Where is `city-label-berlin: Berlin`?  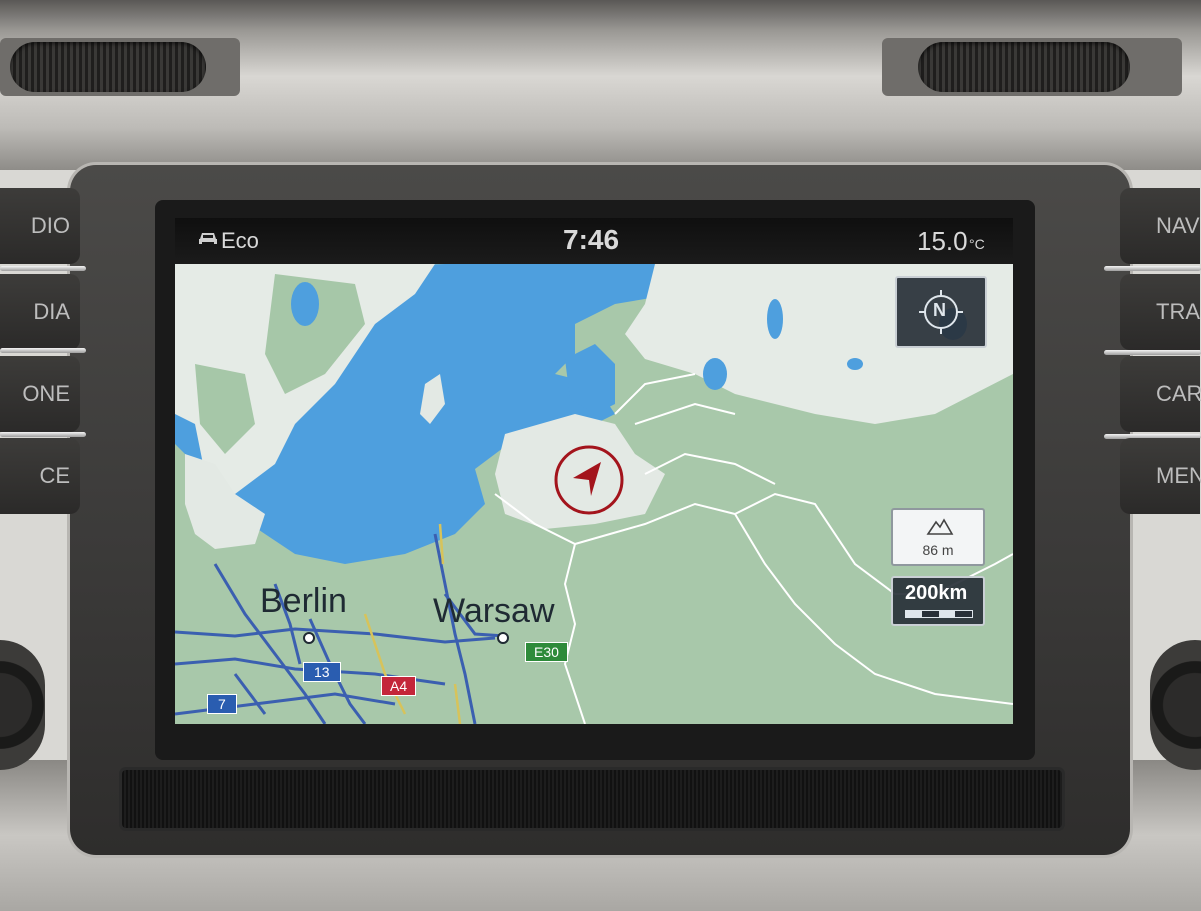 city-label-berlin: Berlin is located at coordinates (303, 601).